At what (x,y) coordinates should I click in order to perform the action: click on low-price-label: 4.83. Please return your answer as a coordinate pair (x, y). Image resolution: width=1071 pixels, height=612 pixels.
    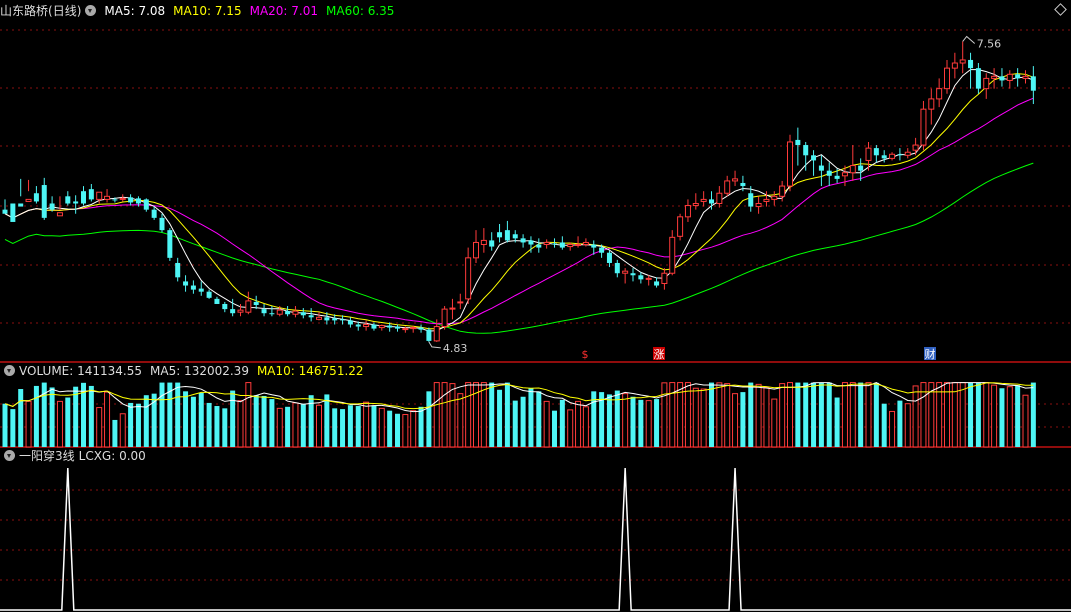
    Looking at the image, I should click on (455, 348).